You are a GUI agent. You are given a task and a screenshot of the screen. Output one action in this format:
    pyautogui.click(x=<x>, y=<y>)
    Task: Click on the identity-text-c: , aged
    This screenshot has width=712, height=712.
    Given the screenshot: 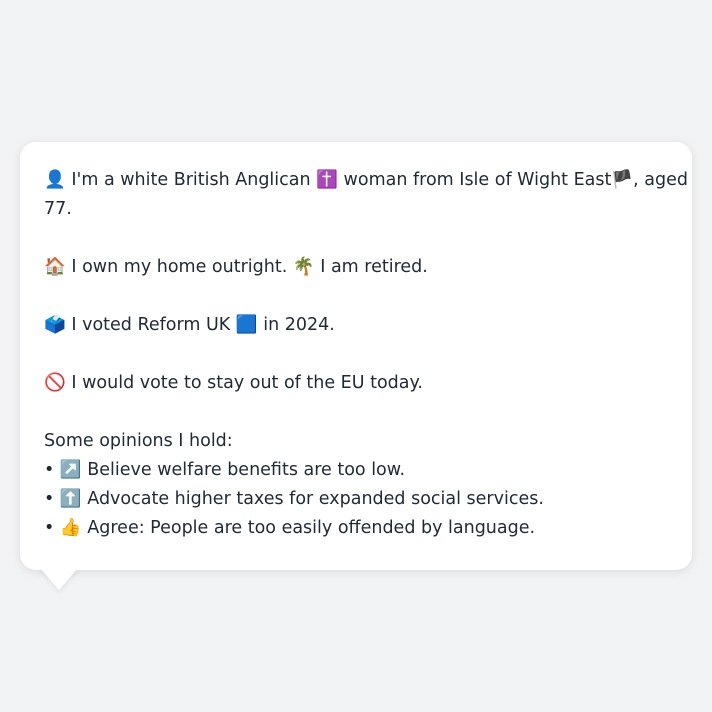 What is the action you would take?
    pyautogui.click(x=660, y=180)
    